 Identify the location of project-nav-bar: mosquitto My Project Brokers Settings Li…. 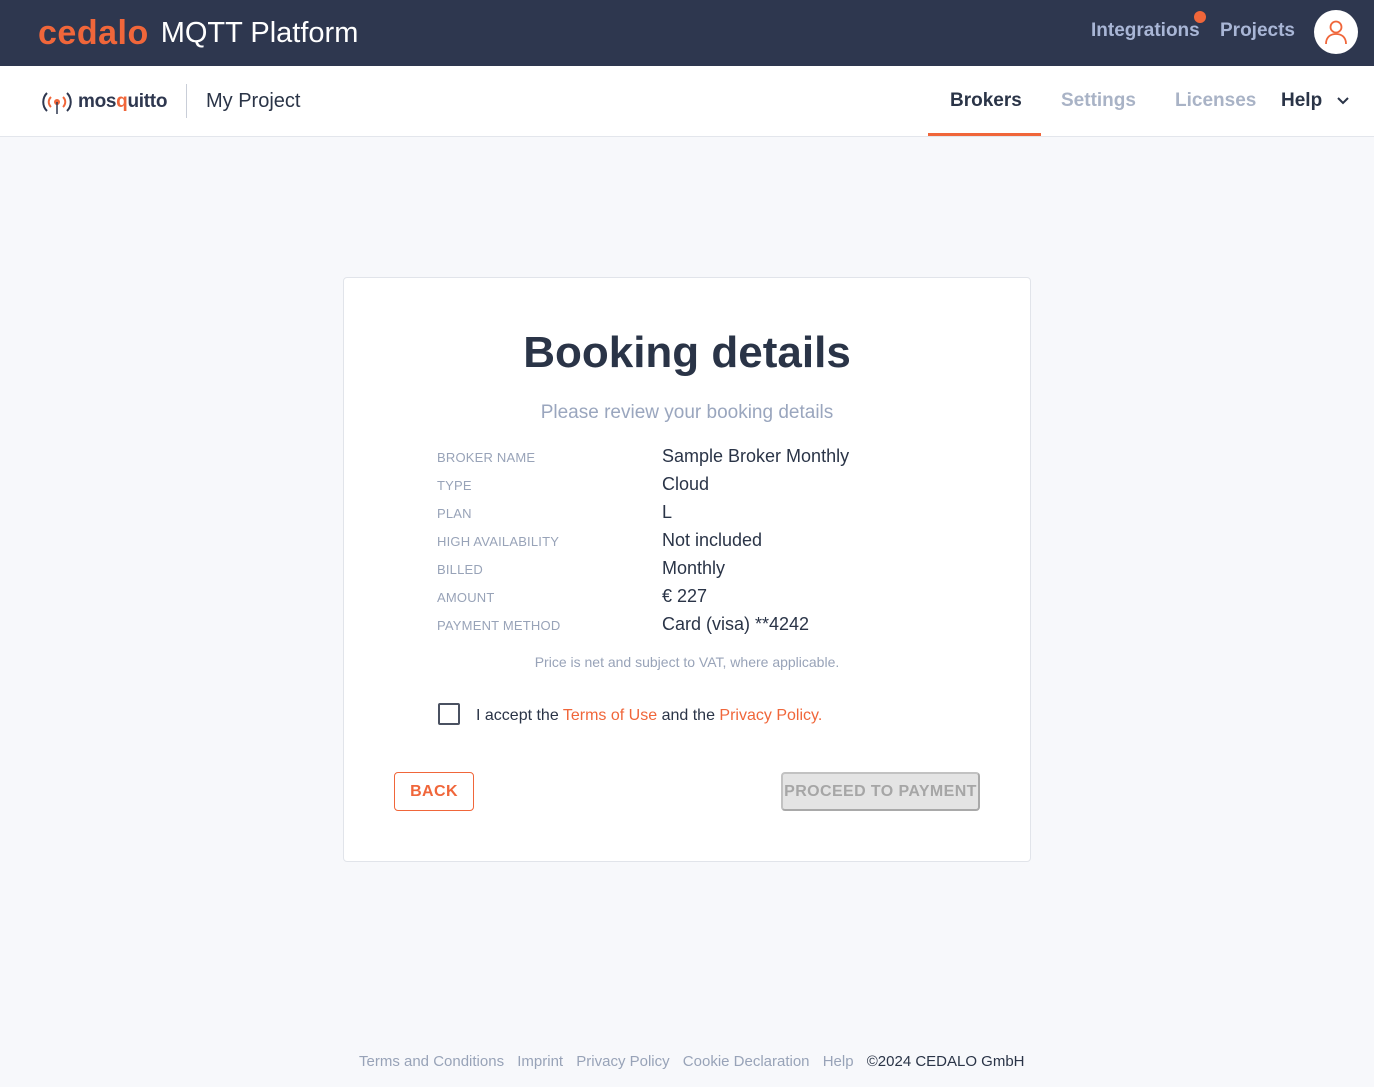
(687, 101).